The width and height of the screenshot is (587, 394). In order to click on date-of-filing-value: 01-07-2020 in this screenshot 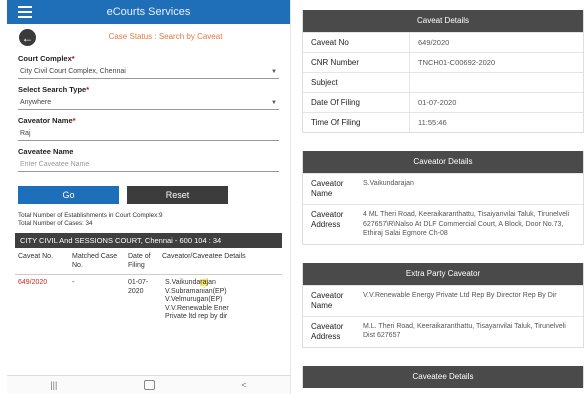, I will do `click(437, 102)`.